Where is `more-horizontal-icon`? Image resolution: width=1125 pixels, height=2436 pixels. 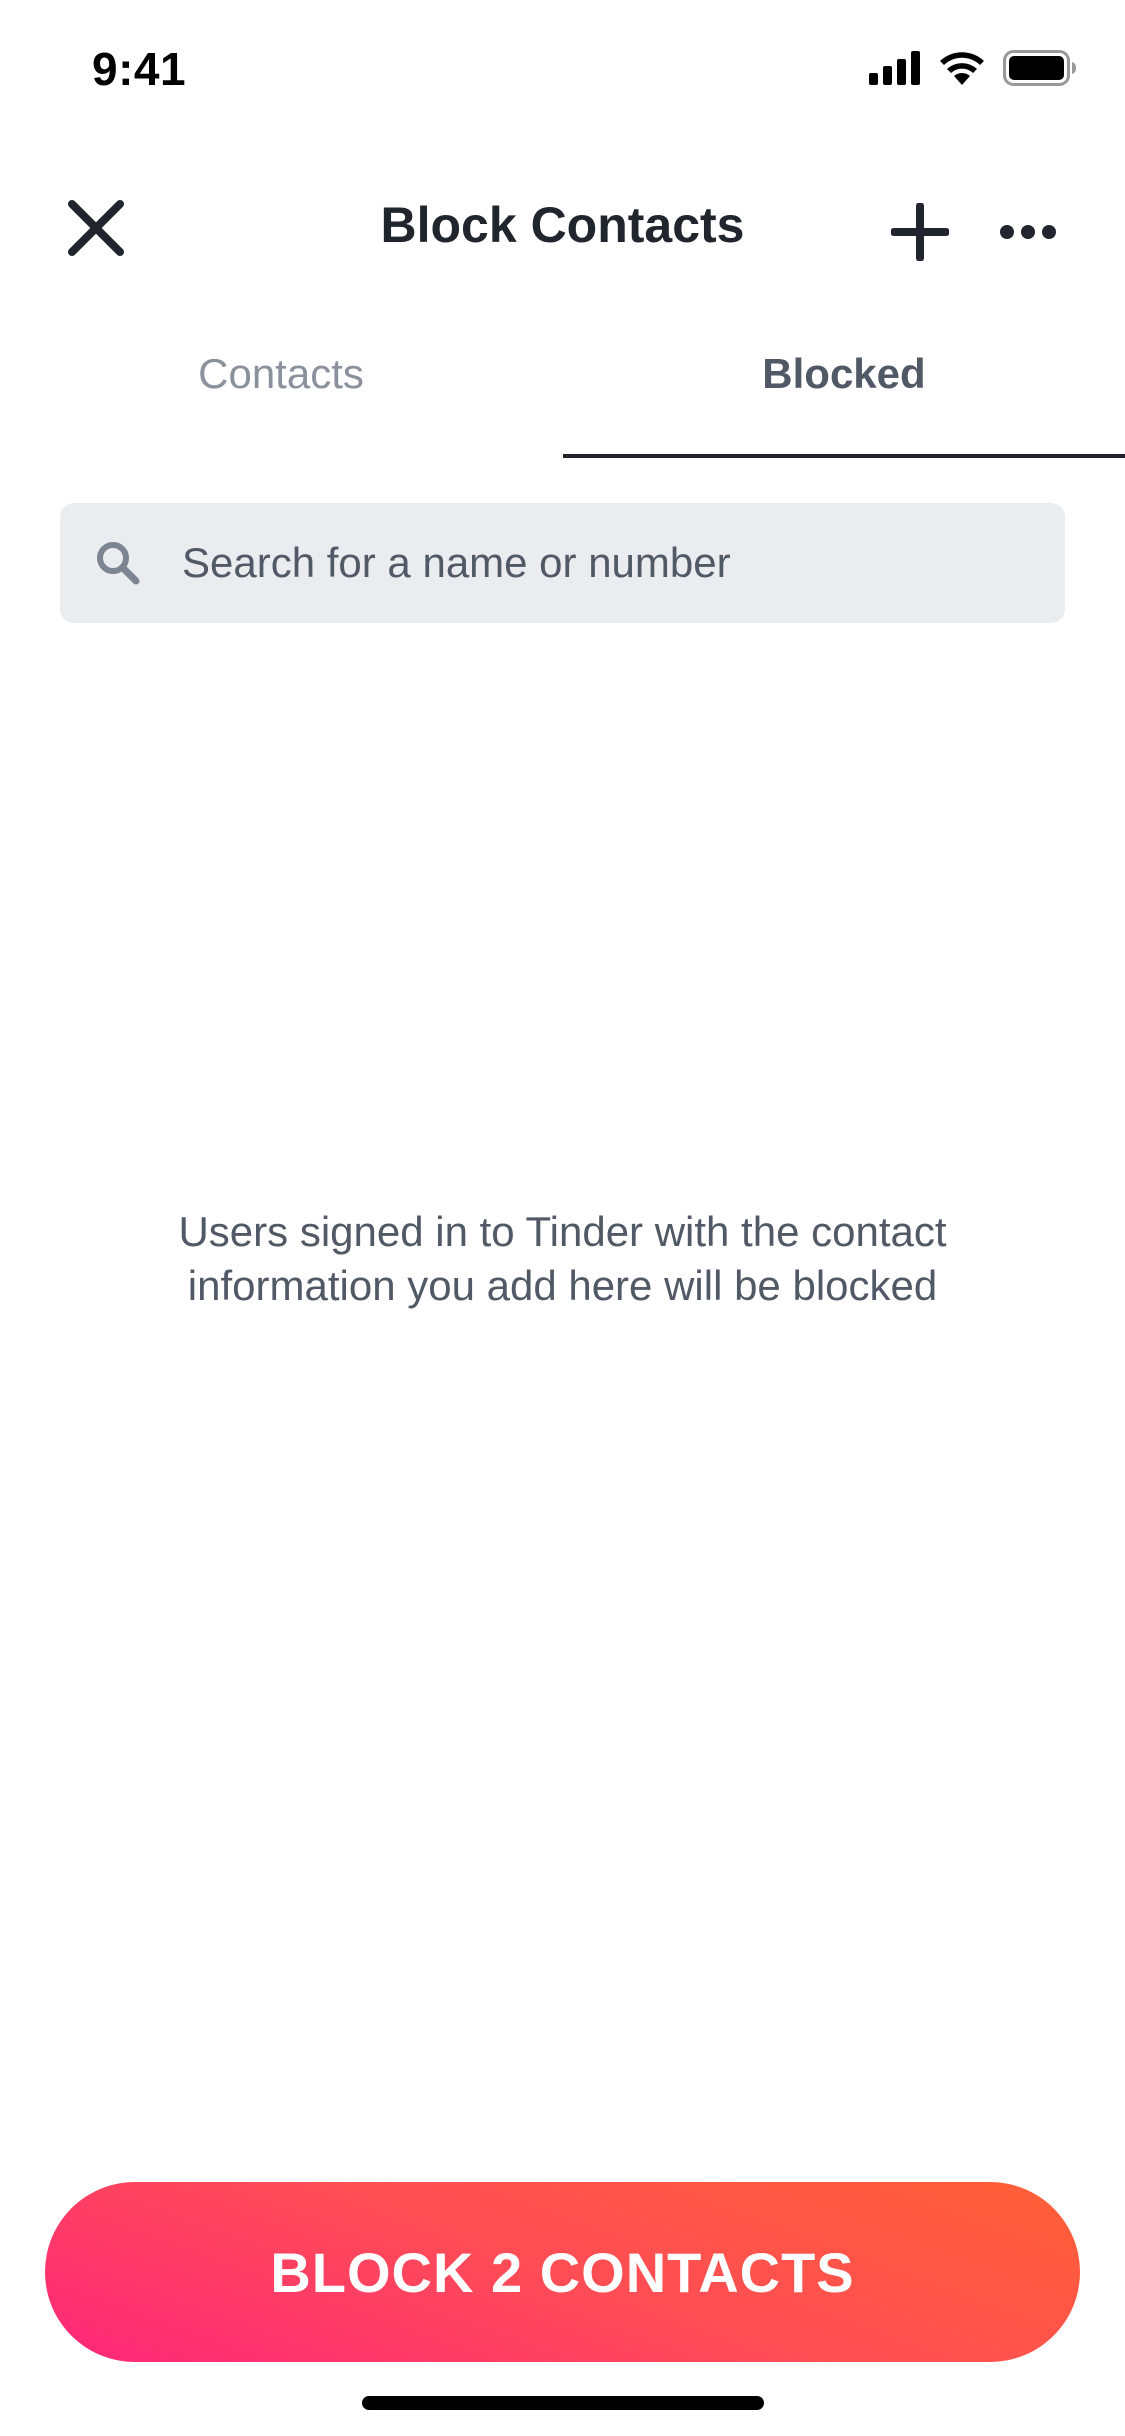 more-horizontal-icon is located at coordinates (1028, 232).